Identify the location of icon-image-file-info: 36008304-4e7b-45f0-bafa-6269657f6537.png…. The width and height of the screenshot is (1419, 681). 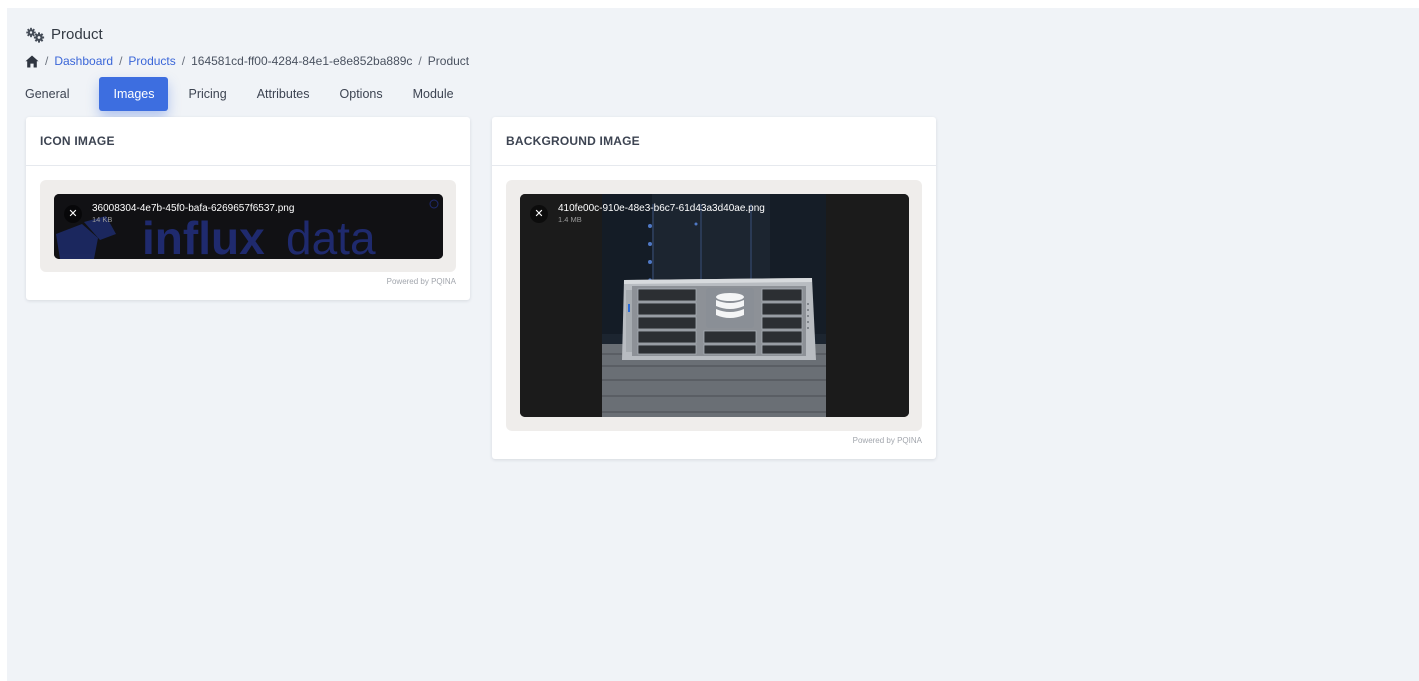
(193, 214).